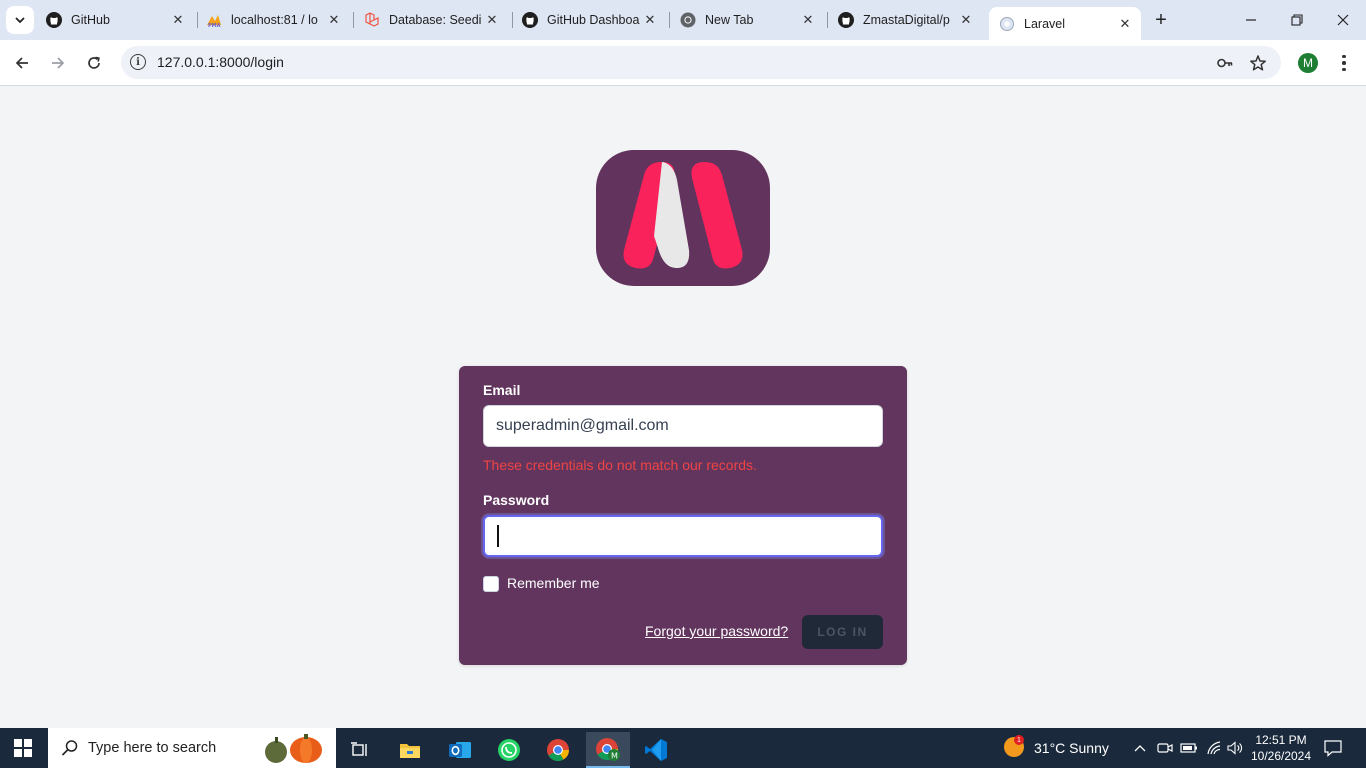 Image resolution: width=1366 pixels, height=768 pixels. Describe the element at coordinates (842, 632) in the screenshot. I see `login-button: LOG IN` at that location.